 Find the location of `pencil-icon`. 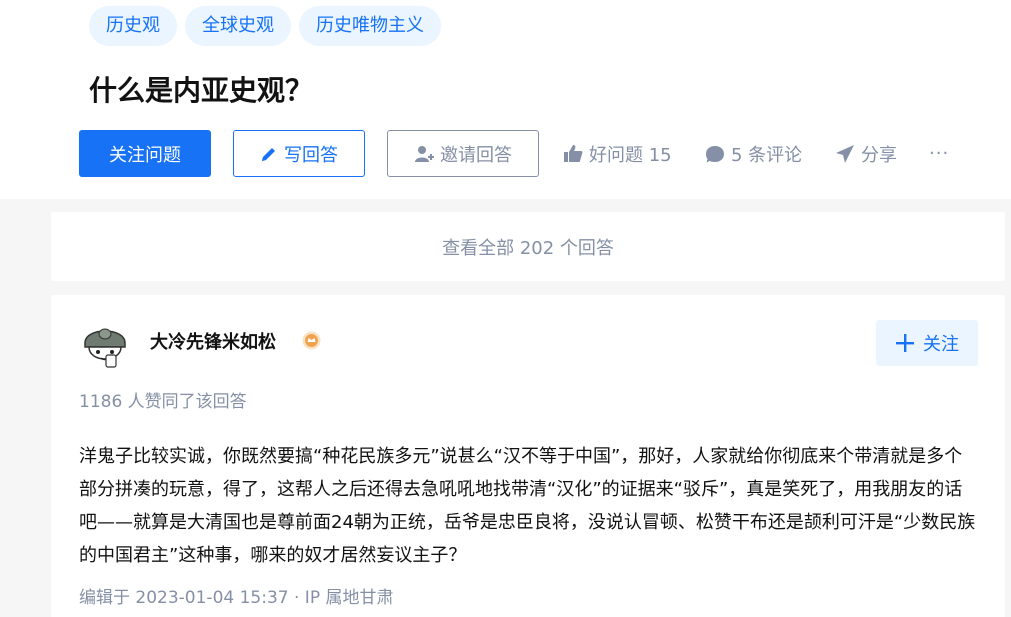

pencil-icon is located at coordinates (269, 154).